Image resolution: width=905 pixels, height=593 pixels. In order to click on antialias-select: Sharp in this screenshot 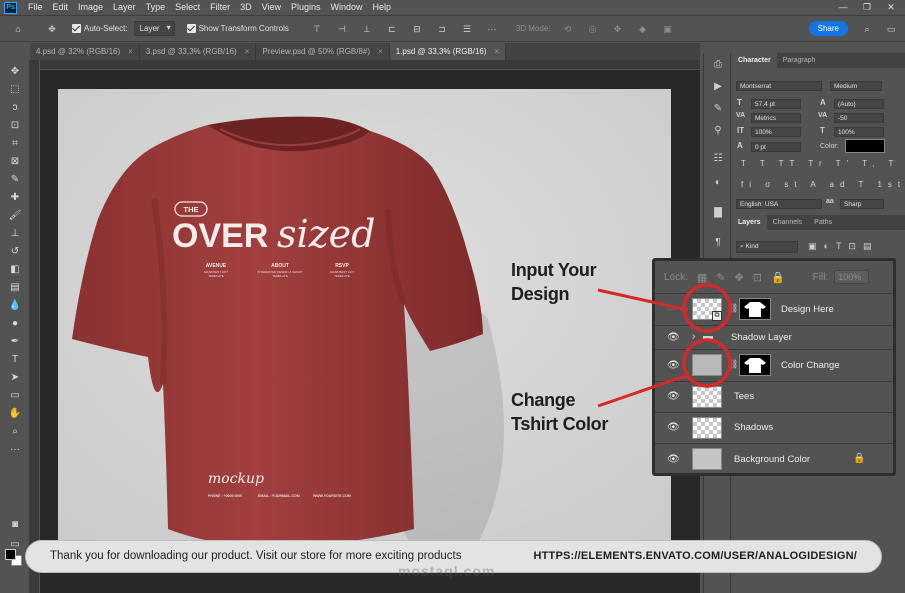, I will do `click(862, 204)`.